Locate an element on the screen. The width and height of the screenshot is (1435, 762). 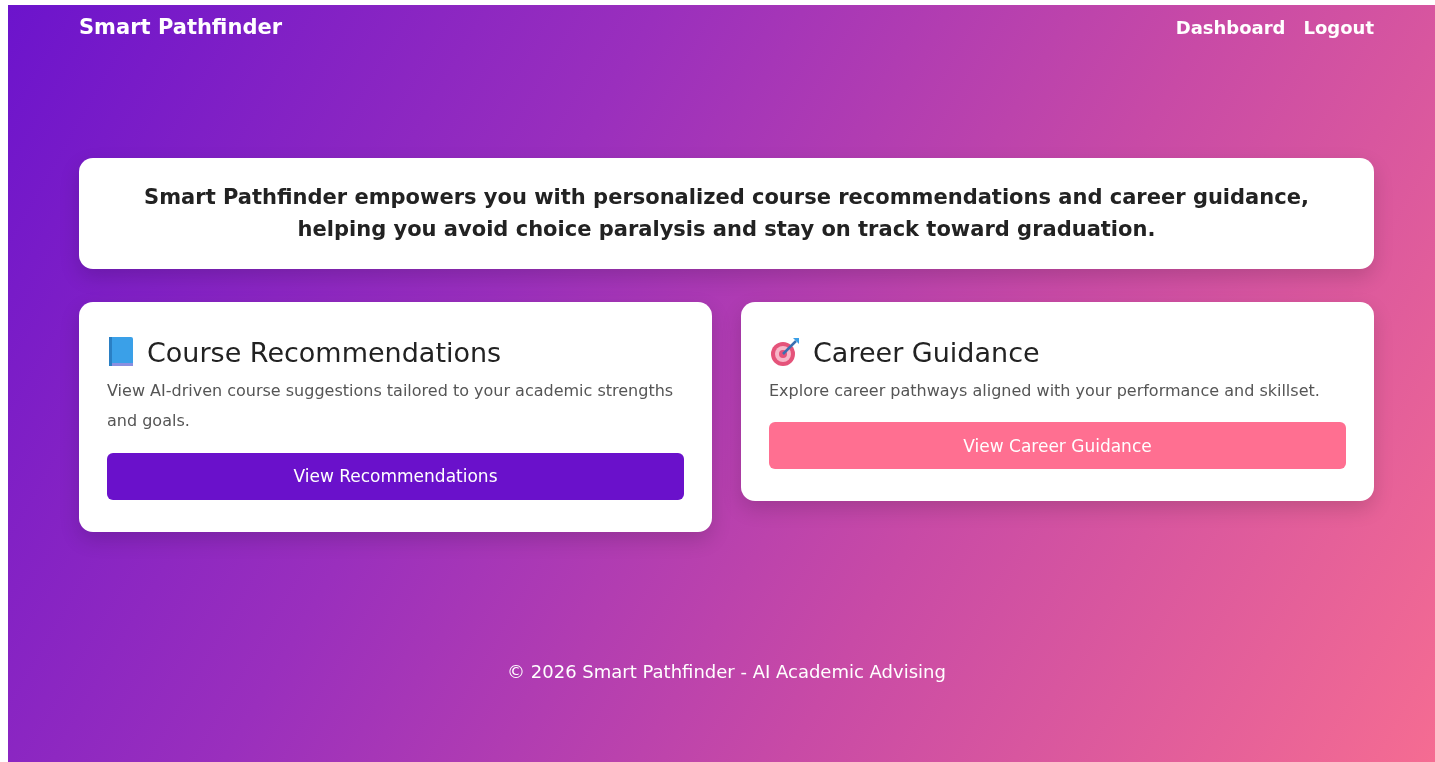
card-title: Course Recommendations is located at coordinates (324, 352).